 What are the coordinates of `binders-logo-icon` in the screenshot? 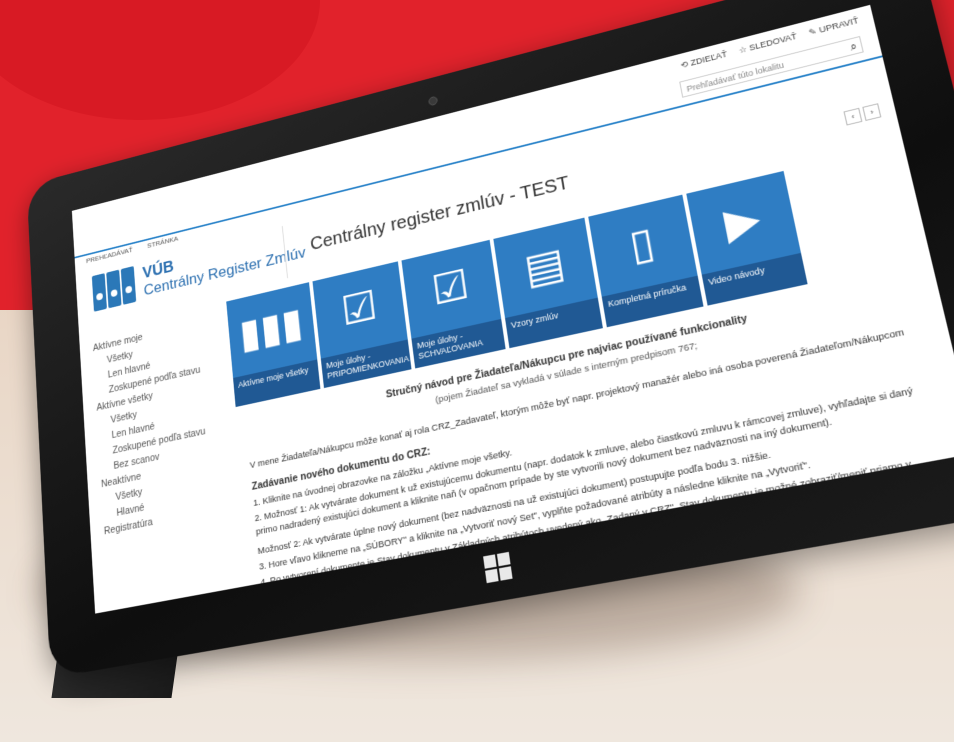 It's located at (114, 289).